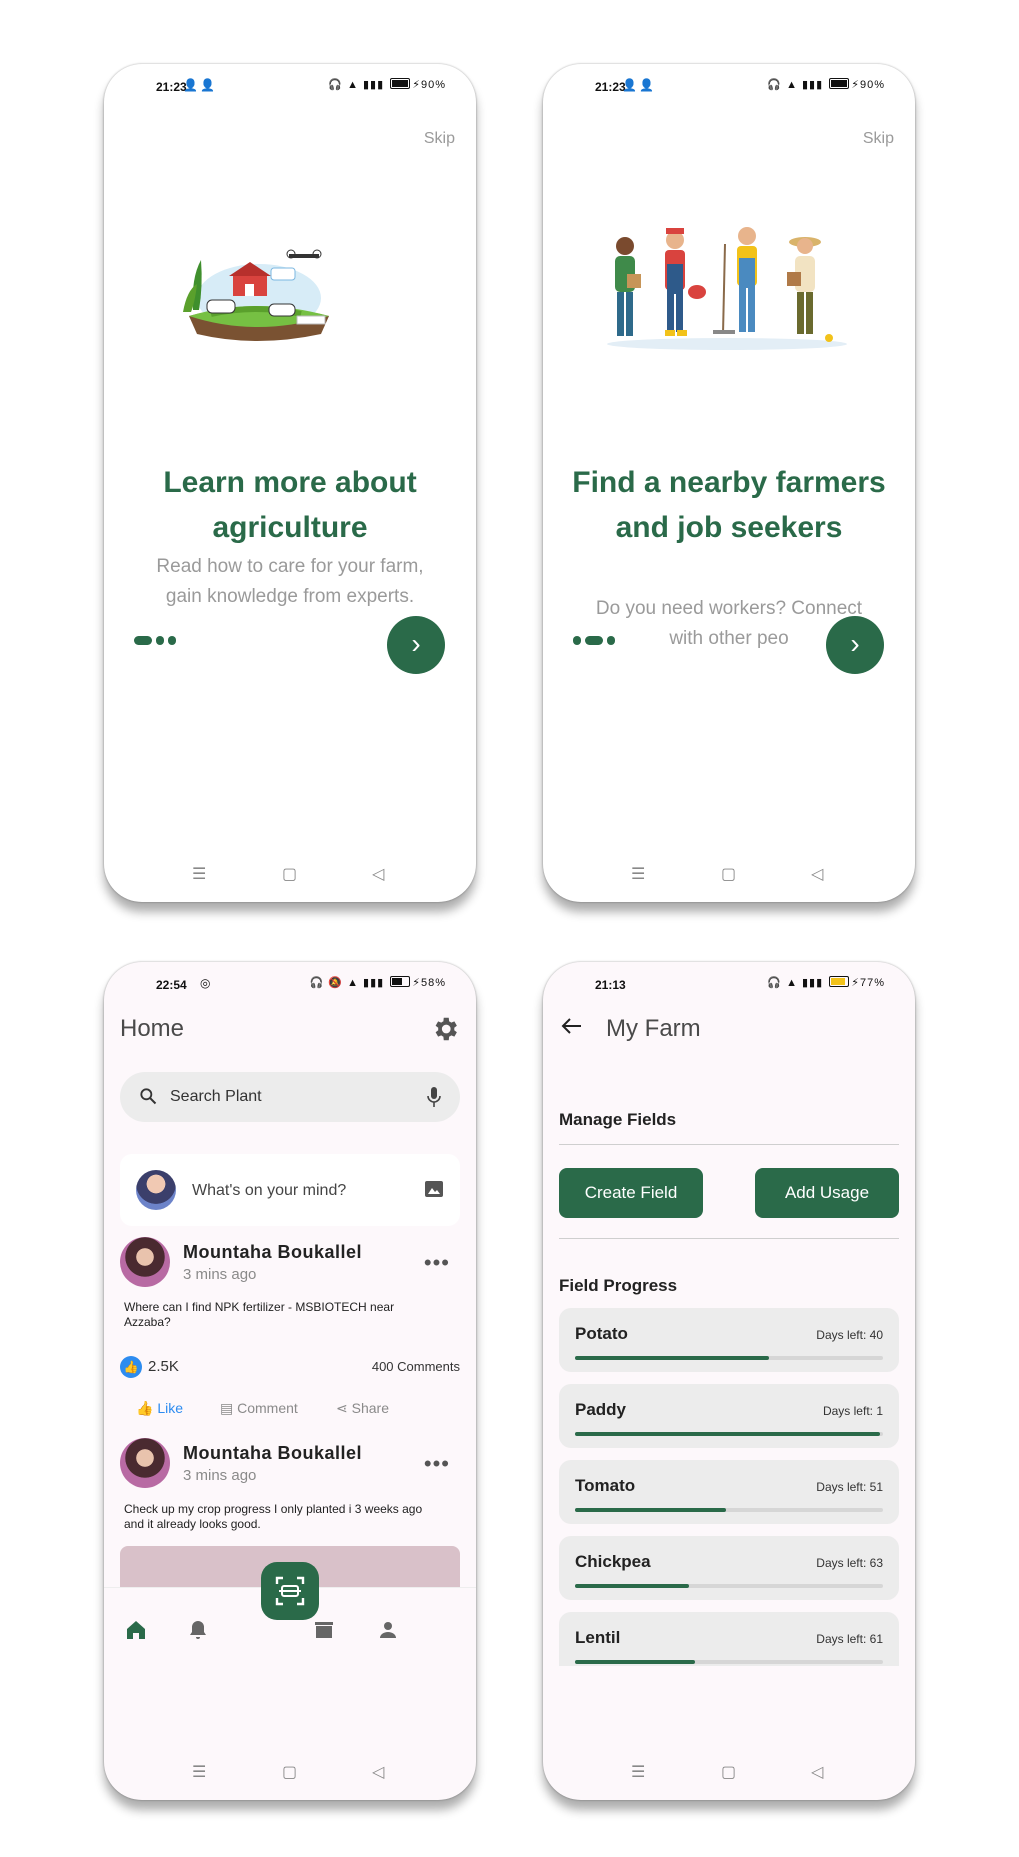 The image size is (1019, 1857). What do you see at coordinates (729, 1340) in the screenshot?
I see `field-card: Potato Days left: 40` at bounding box center [729, 1340].